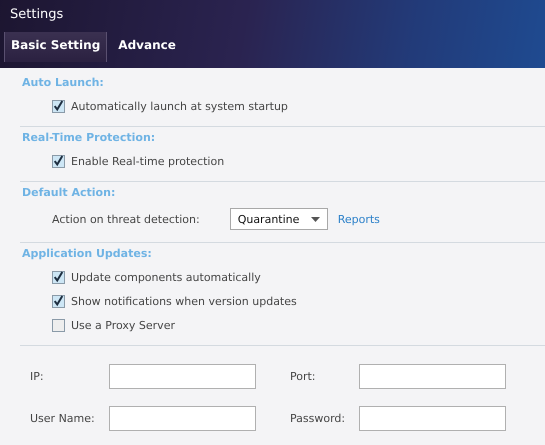 This screenshot has width=545, height=445. Describe the element at coordinates (166, 277) in the screenshot. I see `checkbox-label: Update components automatically` at that location.